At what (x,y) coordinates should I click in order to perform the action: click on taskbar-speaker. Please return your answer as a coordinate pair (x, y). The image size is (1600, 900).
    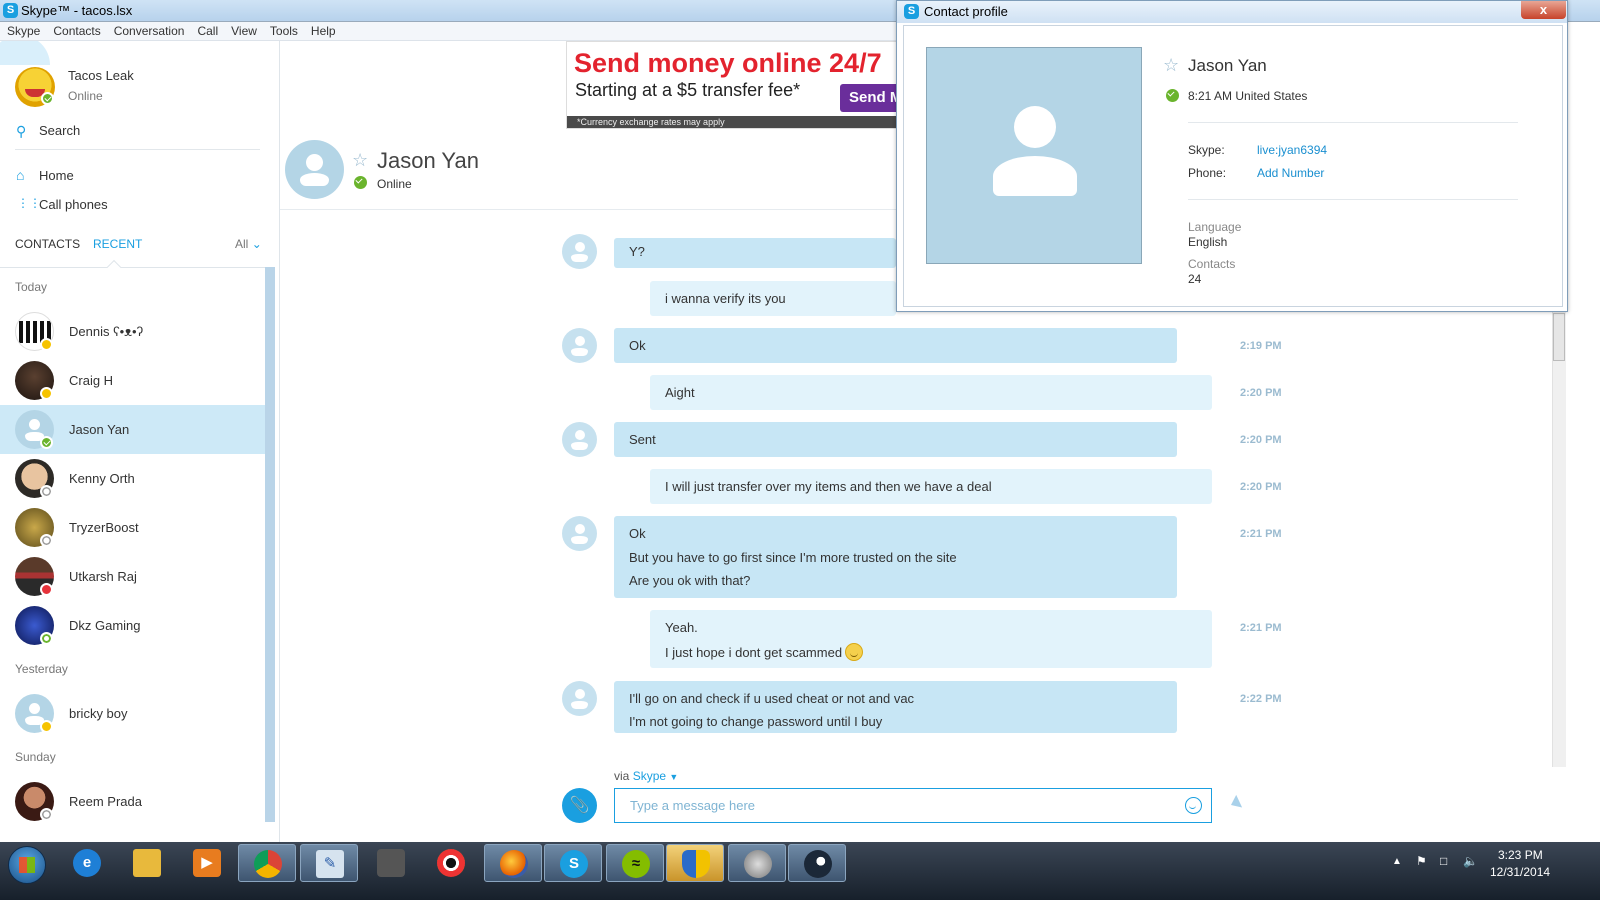
    Looking at the image, I should click on (757, 863).